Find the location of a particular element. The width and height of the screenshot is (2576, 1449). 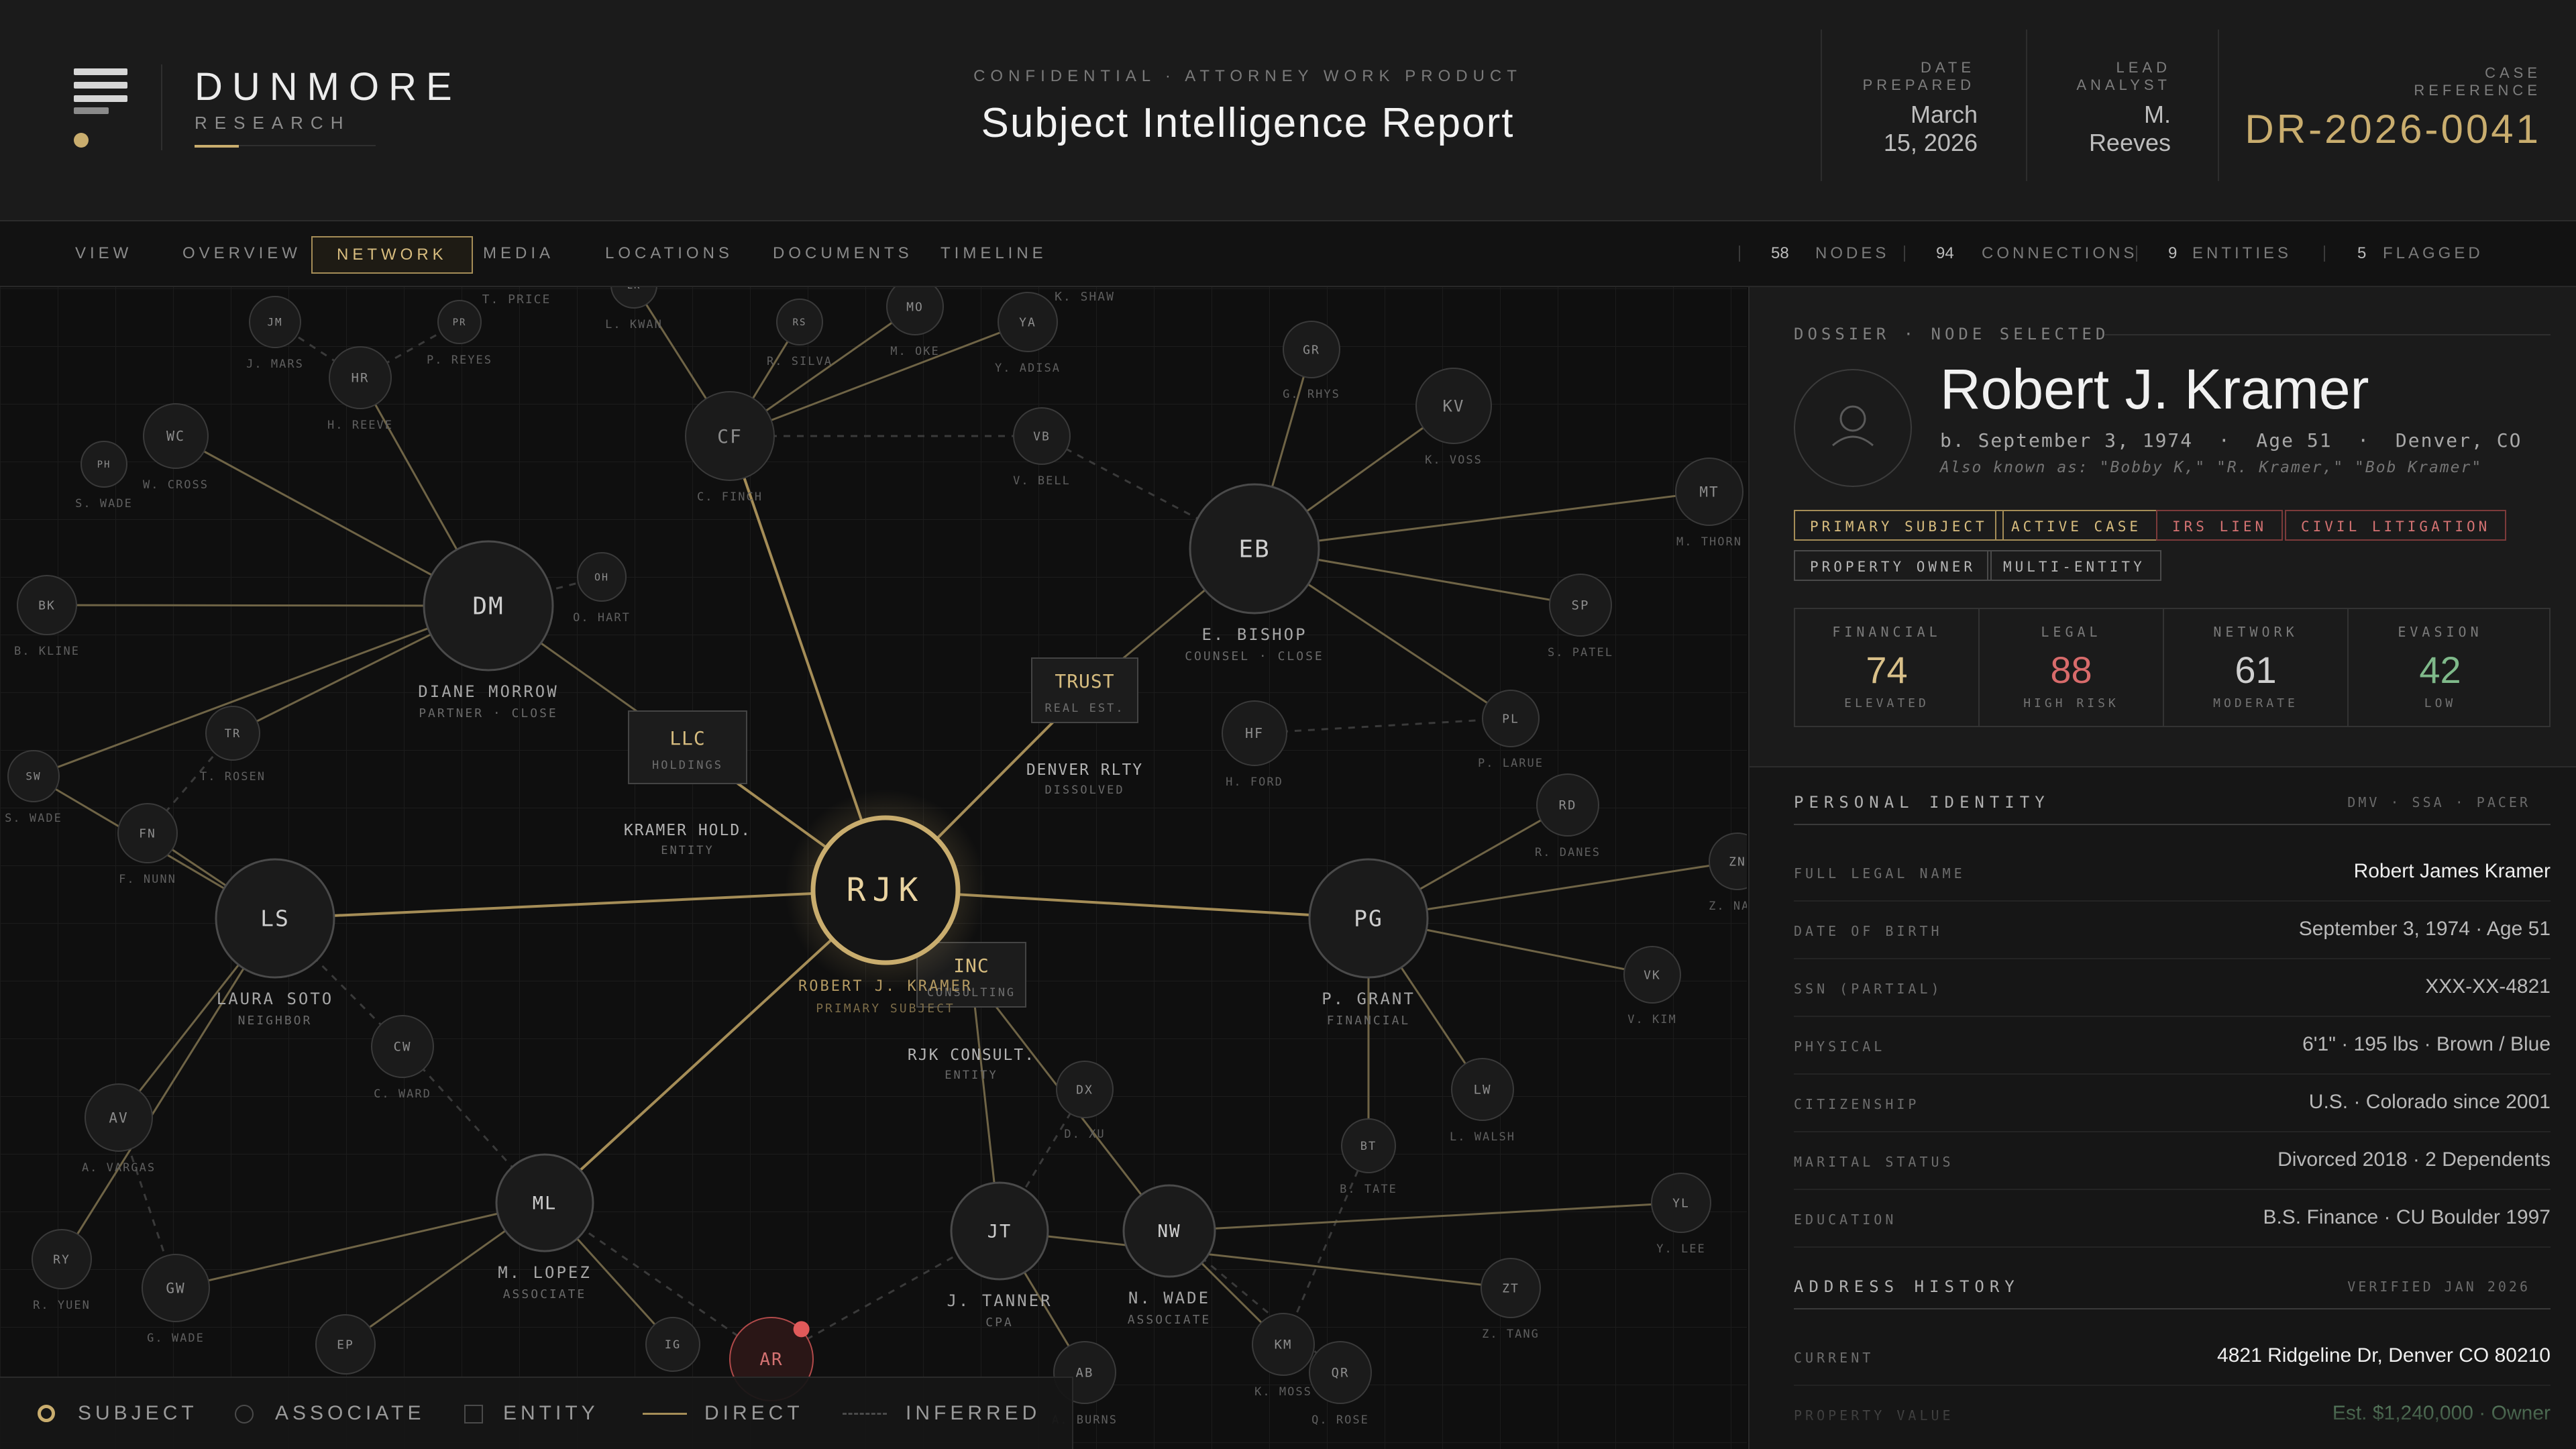

connection-count: 94 is located at coordinates (1945, 253).